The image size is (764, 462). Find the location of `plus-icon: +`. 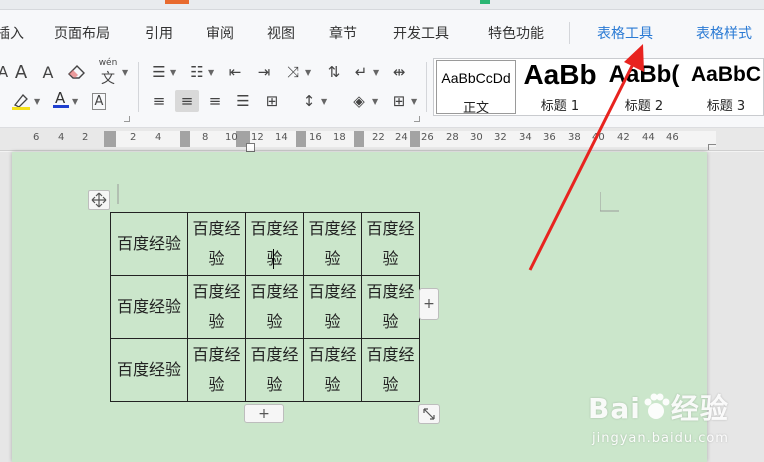

plus-icon: + is located at coordinates (429, 304).